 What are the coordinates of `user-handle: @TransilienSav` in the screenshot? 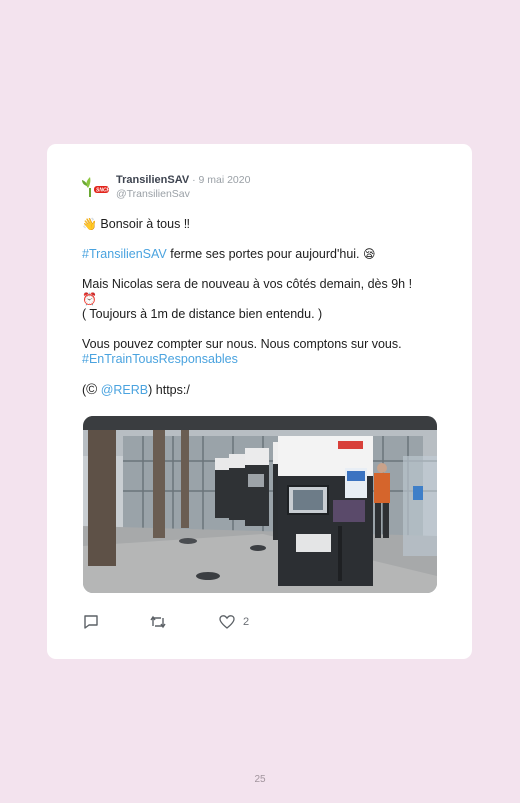 It's located at (153, 194).